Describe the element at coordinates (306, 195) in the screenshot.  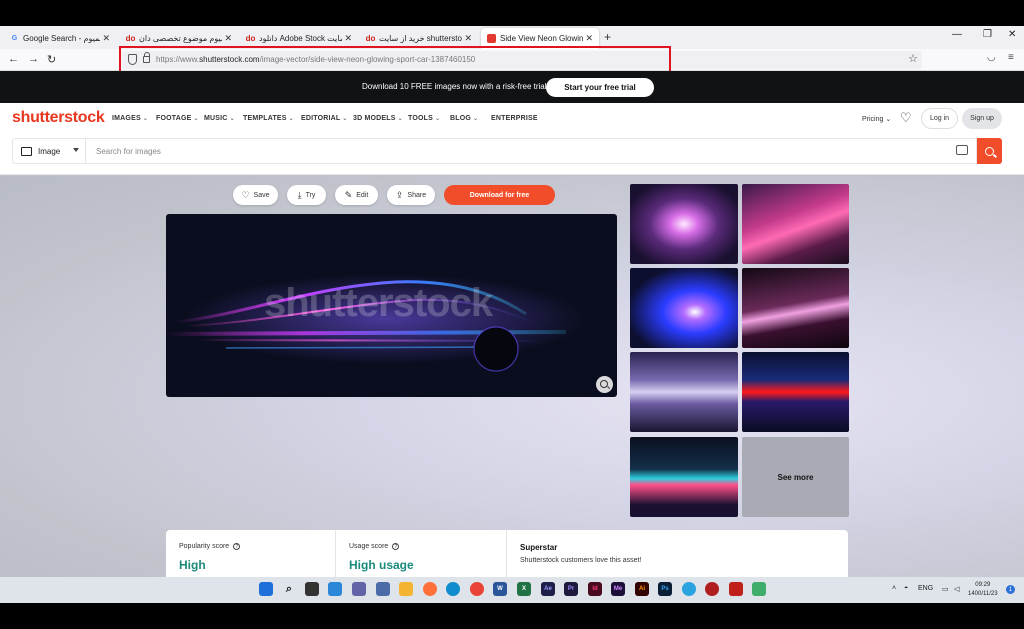
I see `try-button: ⤓ Try` at that location.